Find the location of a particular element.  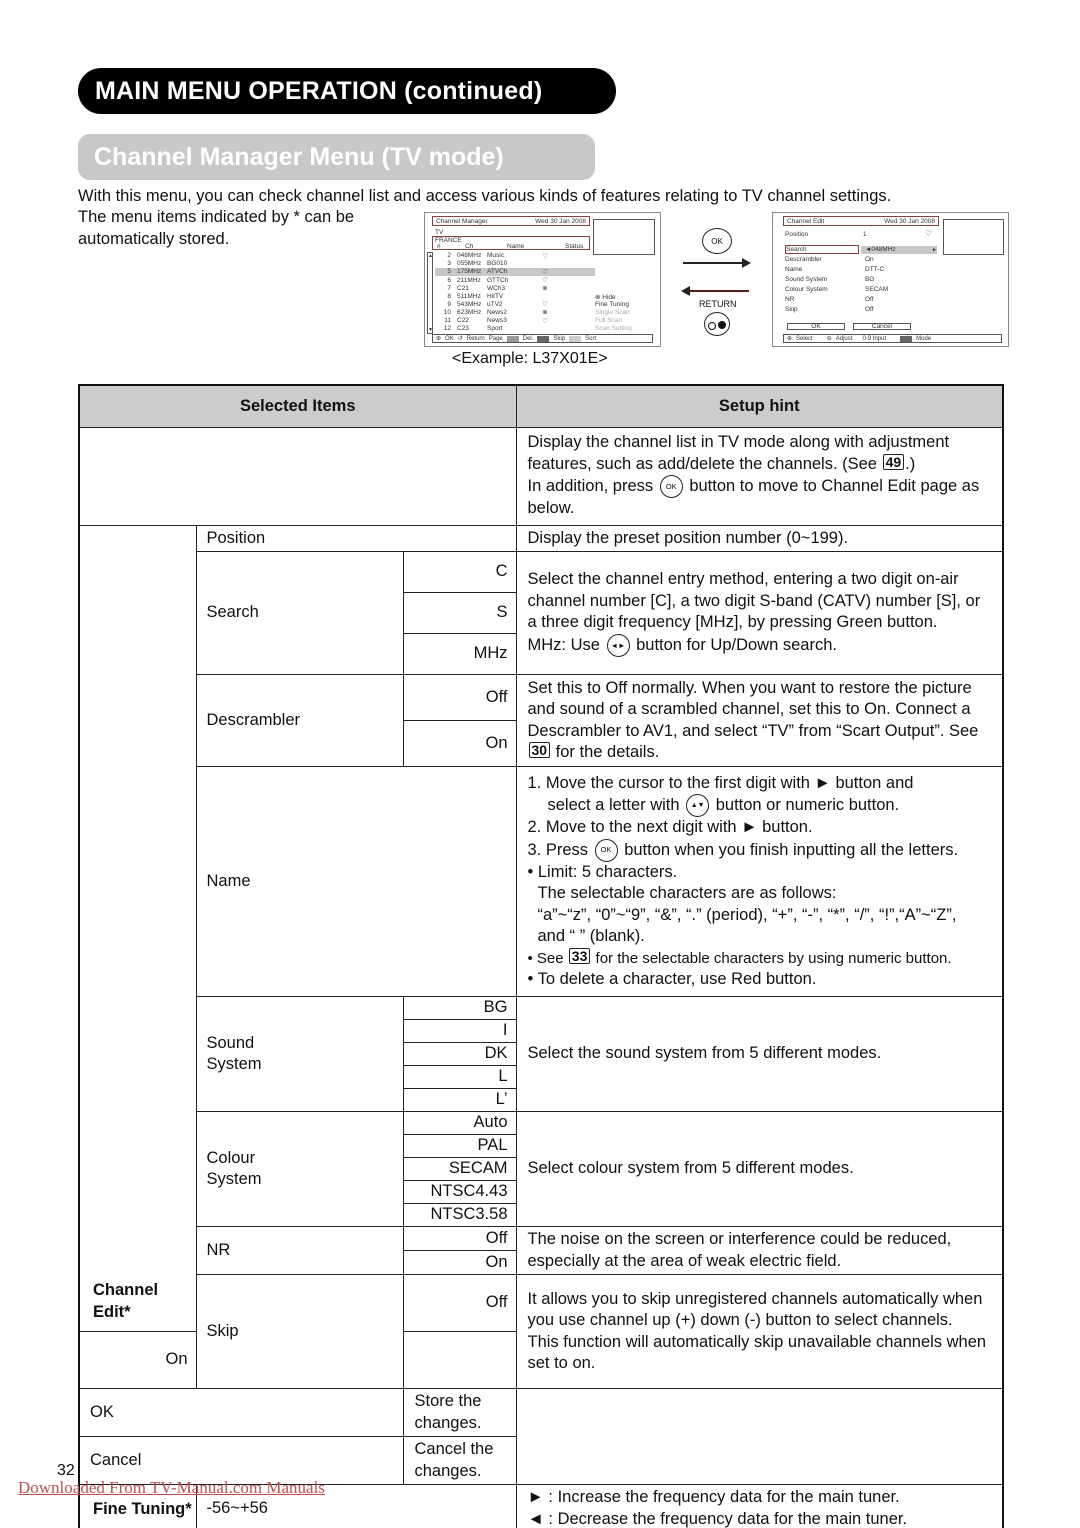

left-right-button-icon: ◄► is located at coordinates (618, 645).